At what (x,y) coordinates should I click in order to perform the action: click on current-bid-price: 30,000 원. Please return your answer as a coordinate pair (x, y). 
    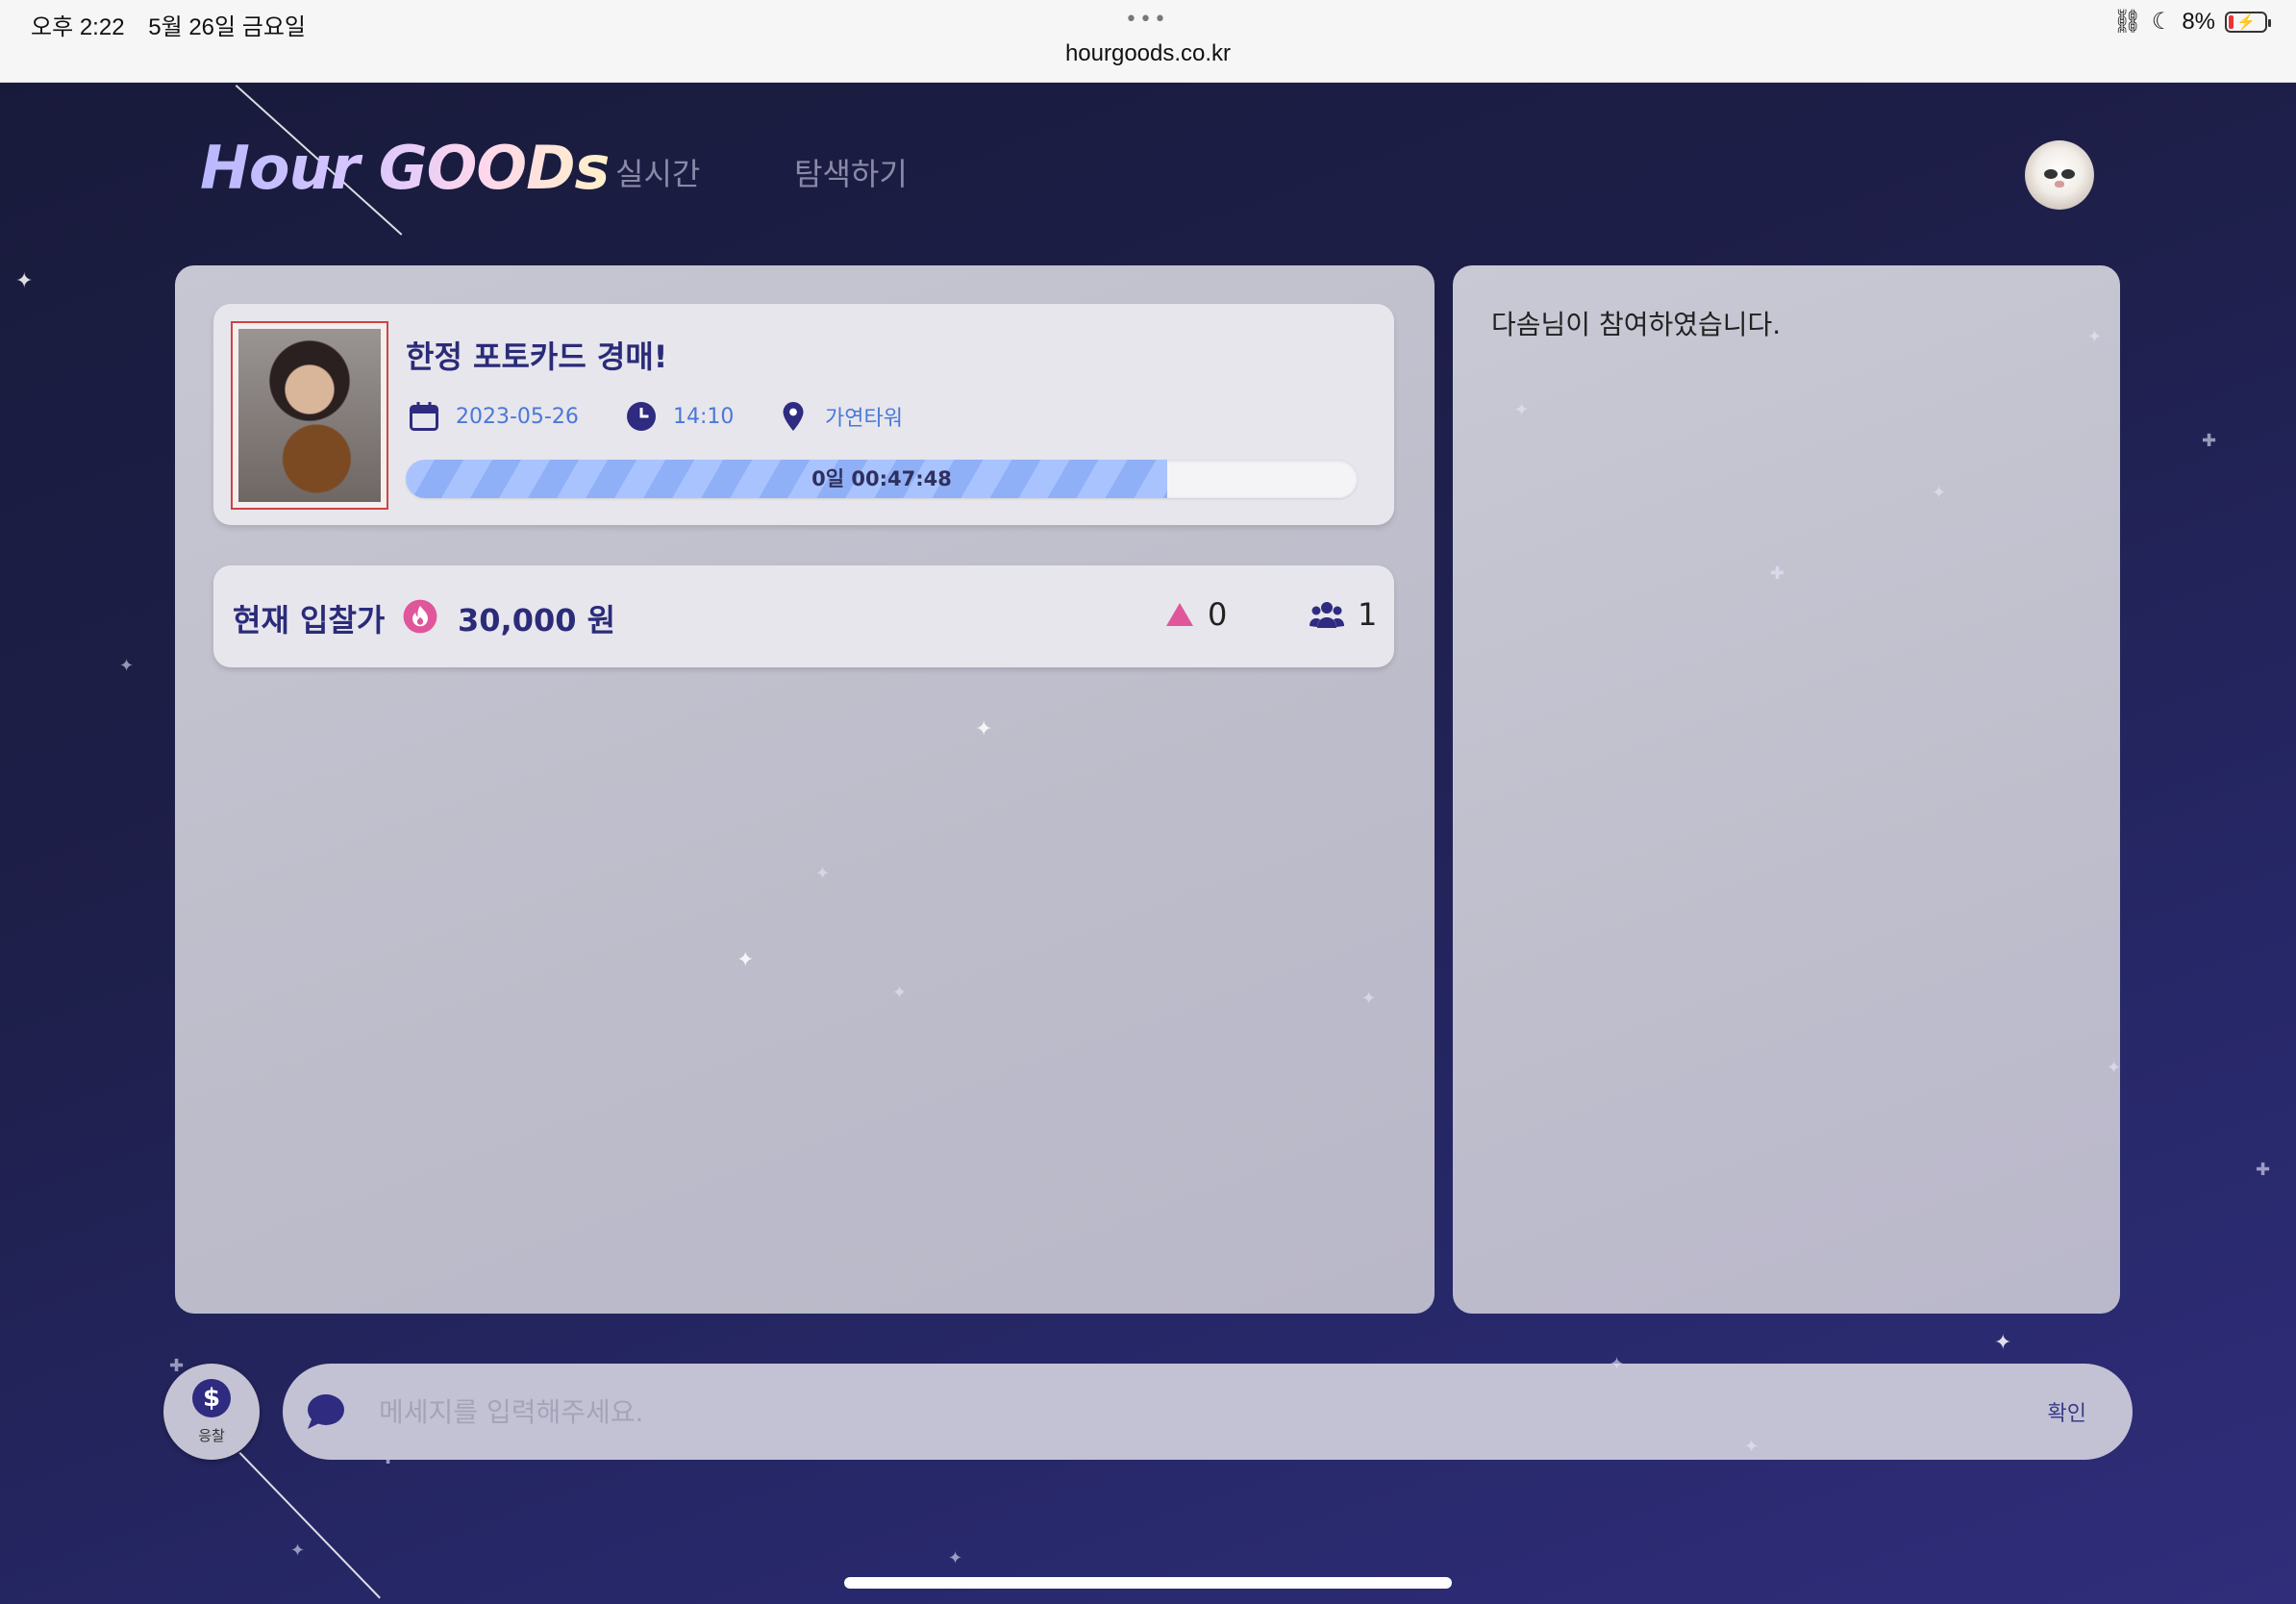
    Looking at the image, I should click on (537, 620).